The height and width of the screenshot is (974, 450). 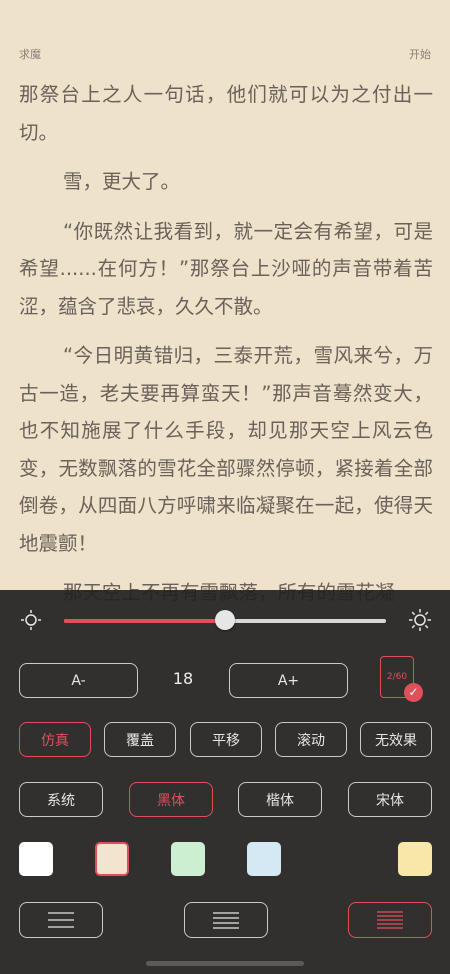 What do you see at coordinates (171, 799) in the screenshot?
I see `font-heiti-button: 黑体` at bounding box center [171, 799].